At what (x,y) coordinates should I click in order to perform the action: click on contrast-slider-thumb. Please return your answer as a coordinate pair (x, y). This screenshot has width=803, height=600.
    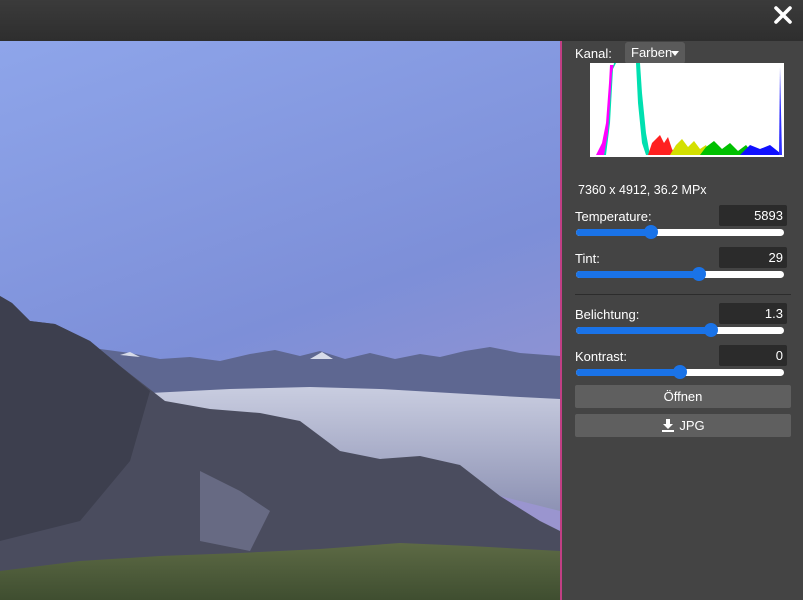
    Looking at the image, I should click on (680, 372).